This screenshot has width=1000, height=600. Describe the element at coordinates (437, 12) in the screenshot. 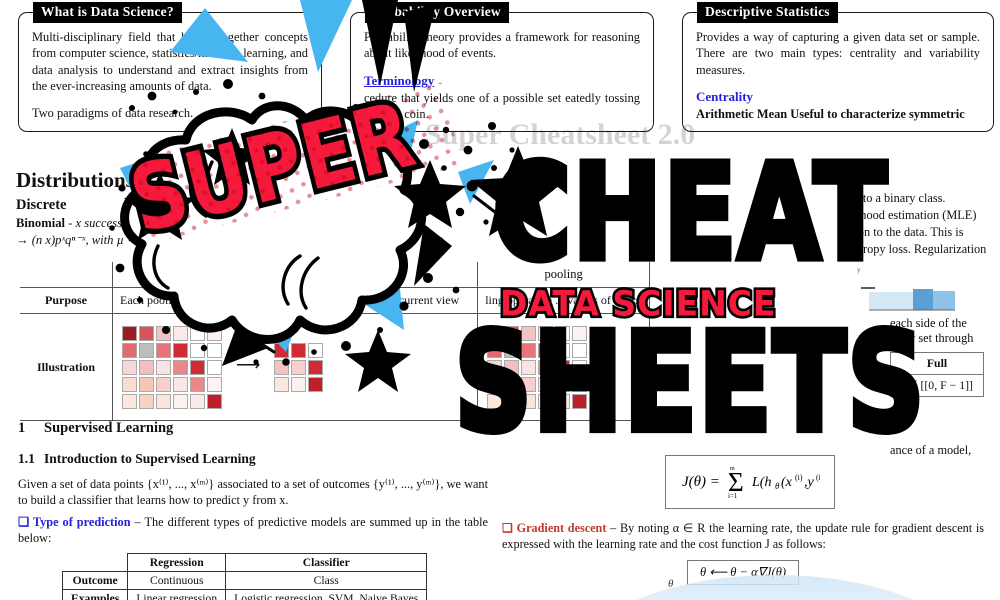

I see `panel-title: Probability Overview` at that location.